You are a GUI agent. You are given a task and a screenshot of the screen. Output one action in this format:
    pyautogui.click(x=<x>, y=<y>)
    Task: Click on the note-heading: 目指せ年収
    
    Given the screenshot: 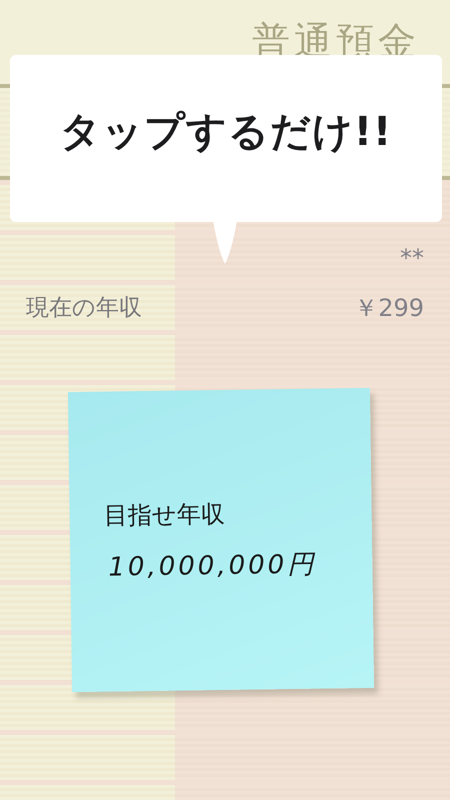 What is the action you would take?
    pyautogui.click(x=164, y=515)
    